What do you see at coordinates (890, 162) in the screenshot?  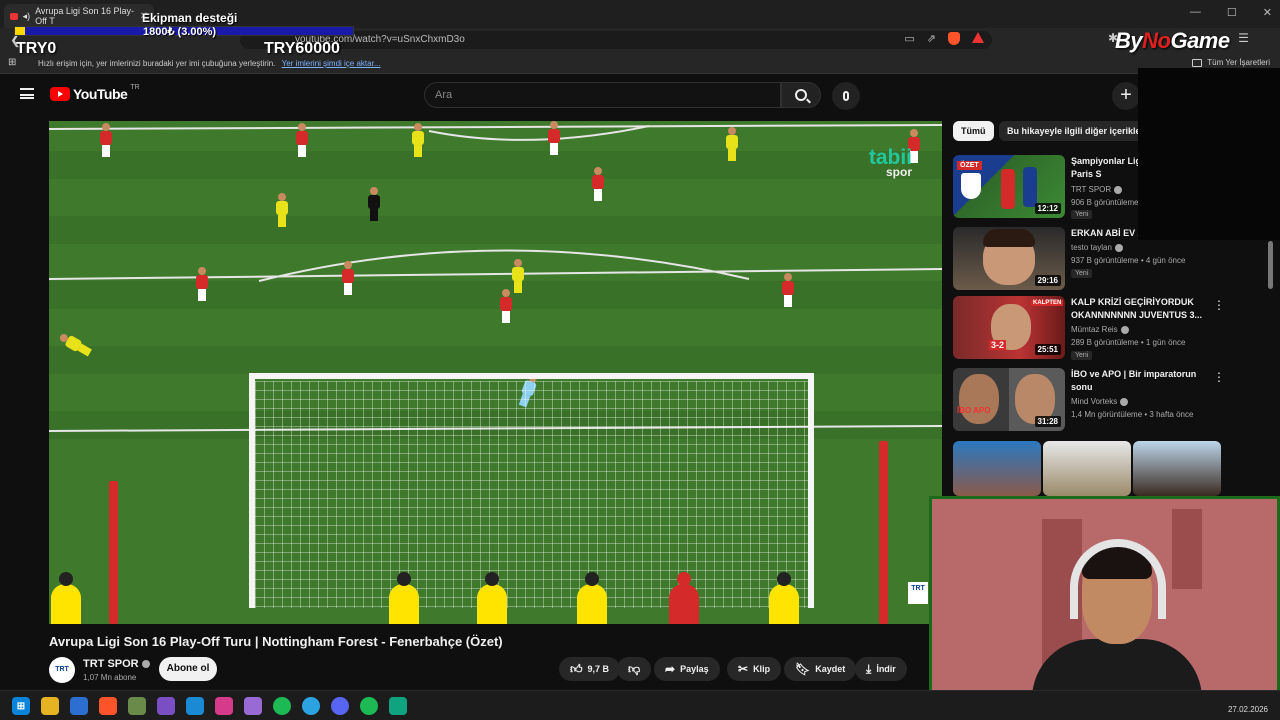 I see `tabii-watermark: tabii spor` at bounding box center [890, 162].